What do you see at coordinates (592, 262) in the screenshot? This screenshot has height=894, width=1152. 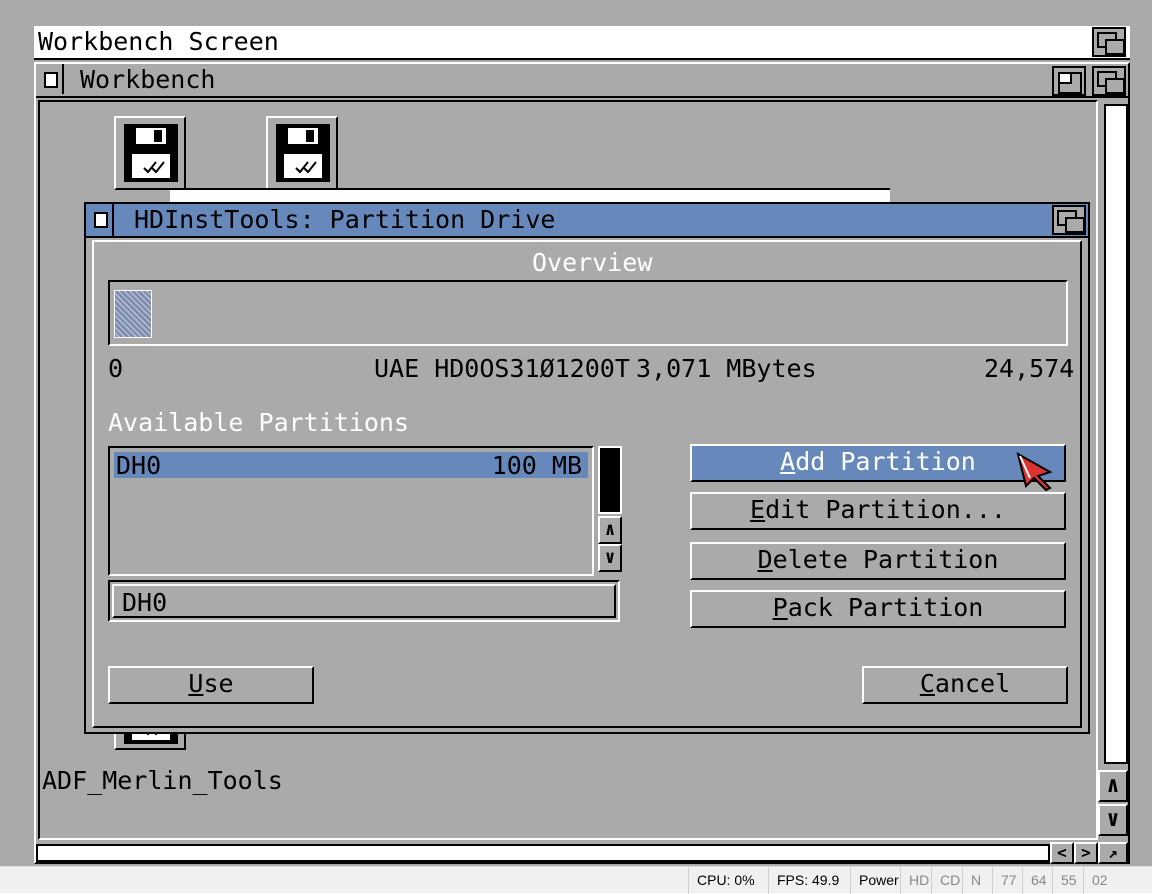 I see `overview-label: Overview` at bounding box center [592, 262].